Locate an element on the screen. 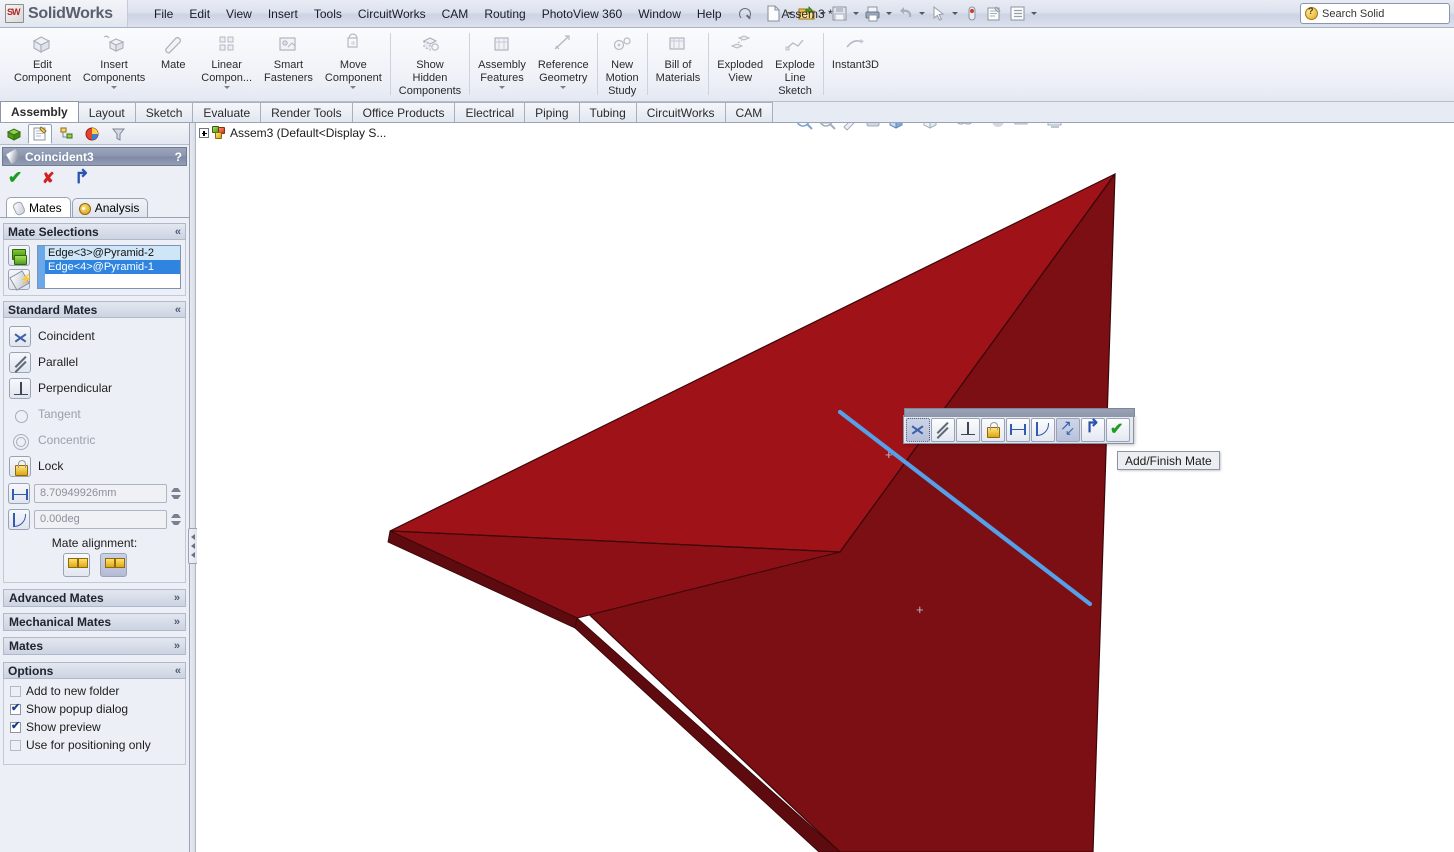 This screenshot has height=852, width=1454. dimxpert-manager-tab is located at coordinates (118, 134).